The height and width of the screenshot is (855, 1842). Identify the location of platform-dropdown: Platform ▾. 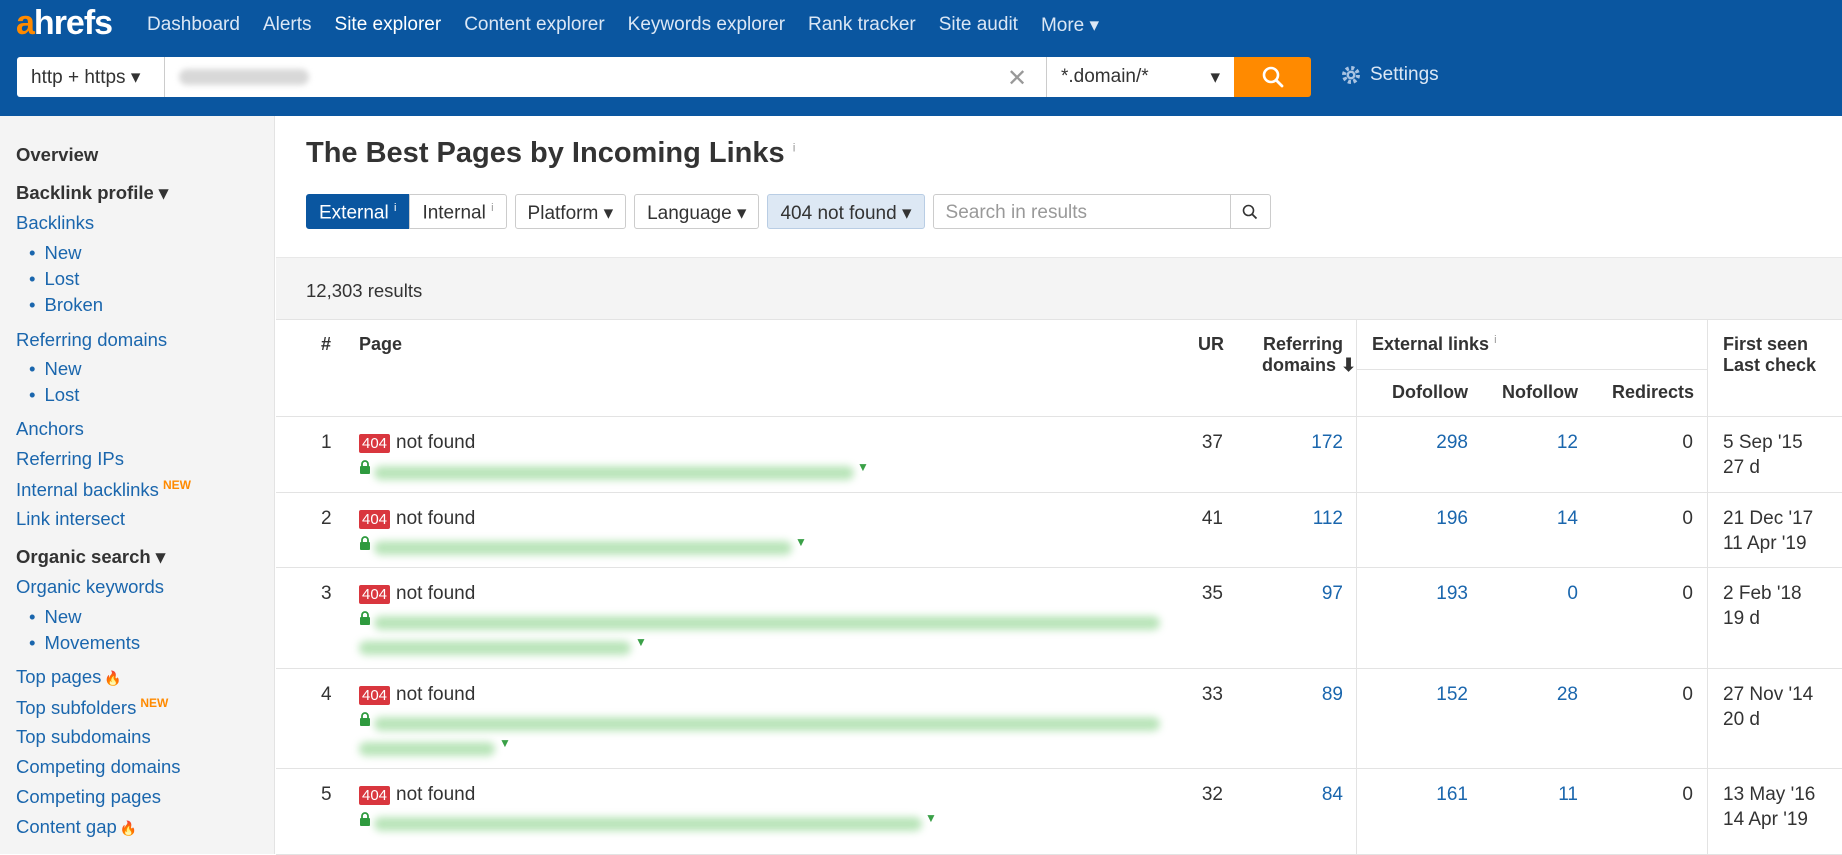
(570, 211).